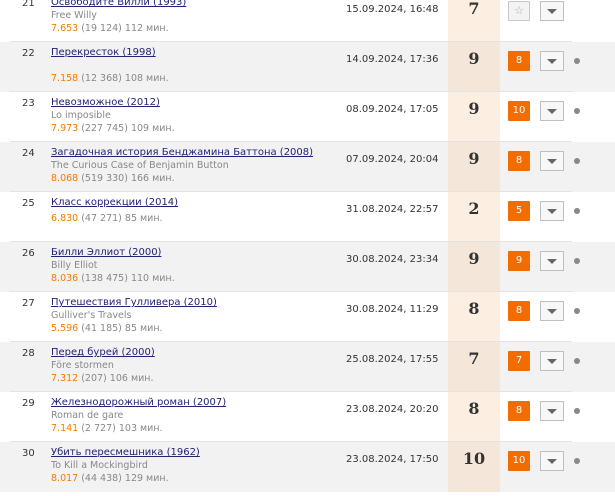  I want to click on vote-date: 25.08.2024, 17:55, so click(392, 359).